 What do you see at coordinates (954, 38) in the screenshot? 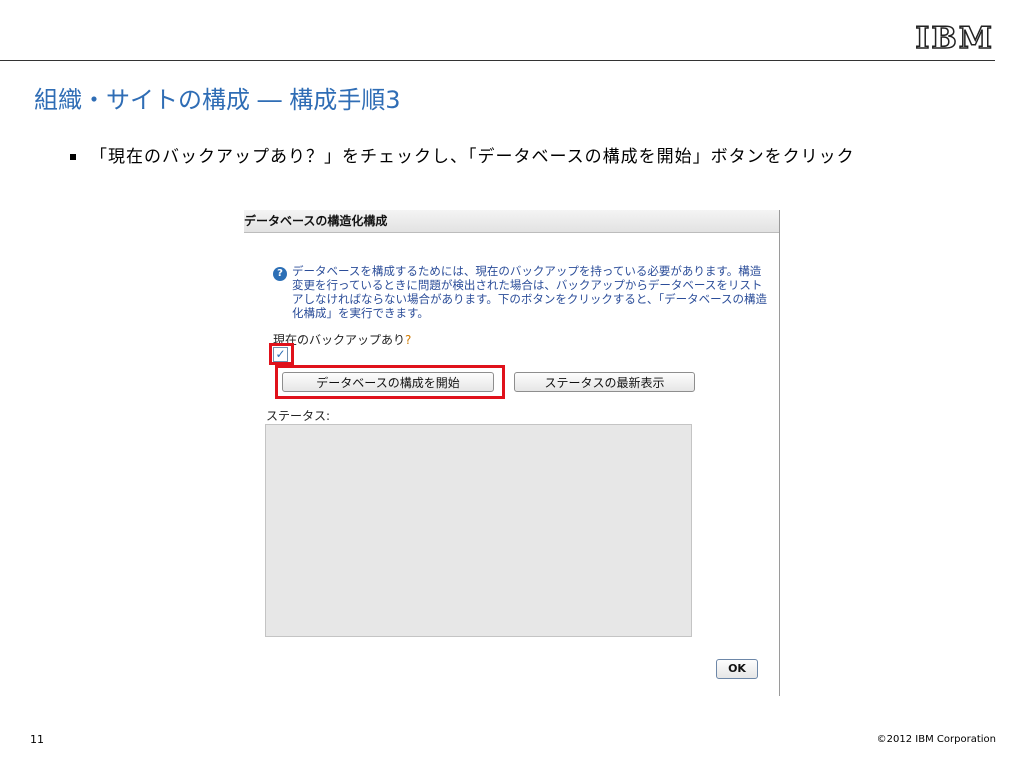
I see `ibm-logo: IBM` at bounding box center [954, 38].